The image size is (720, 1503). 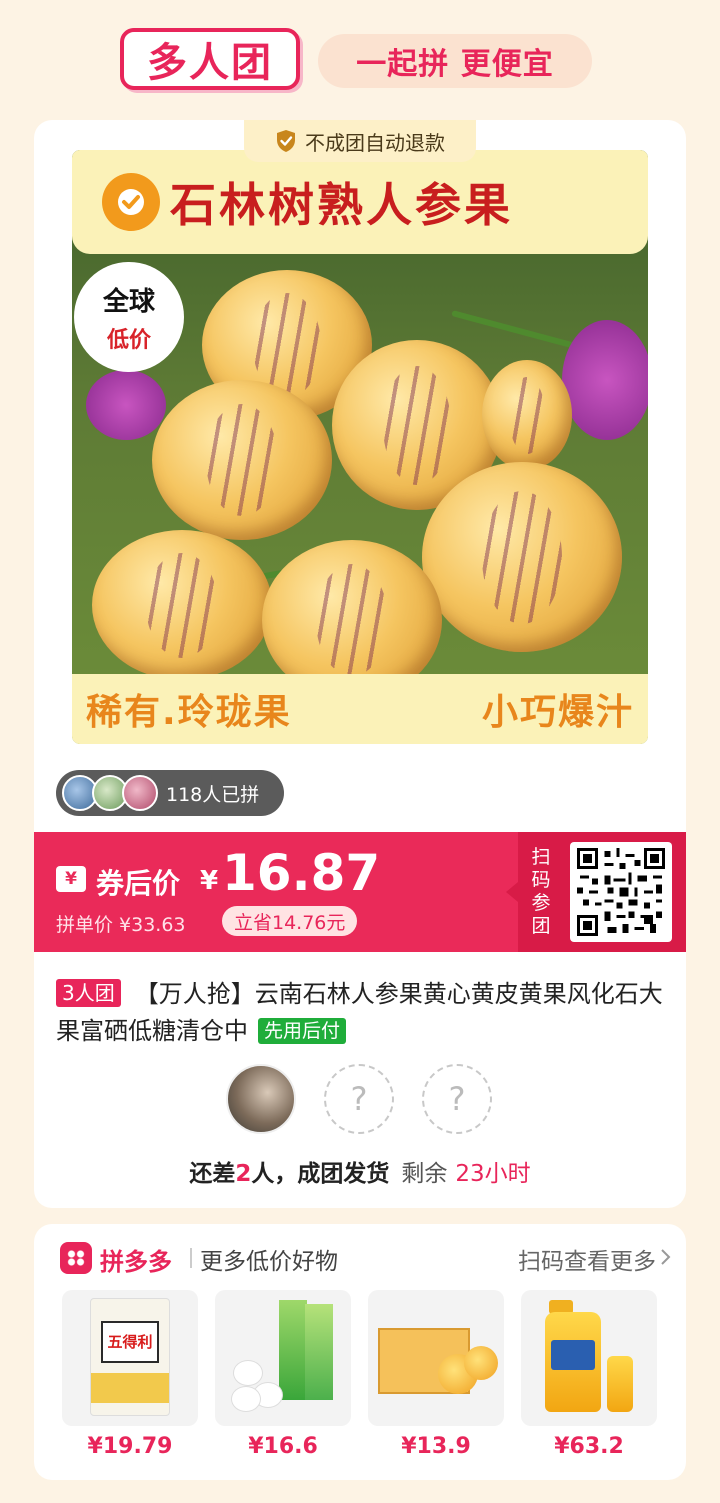 I want to click on qr-code-icon, so click(x=621, y=892).